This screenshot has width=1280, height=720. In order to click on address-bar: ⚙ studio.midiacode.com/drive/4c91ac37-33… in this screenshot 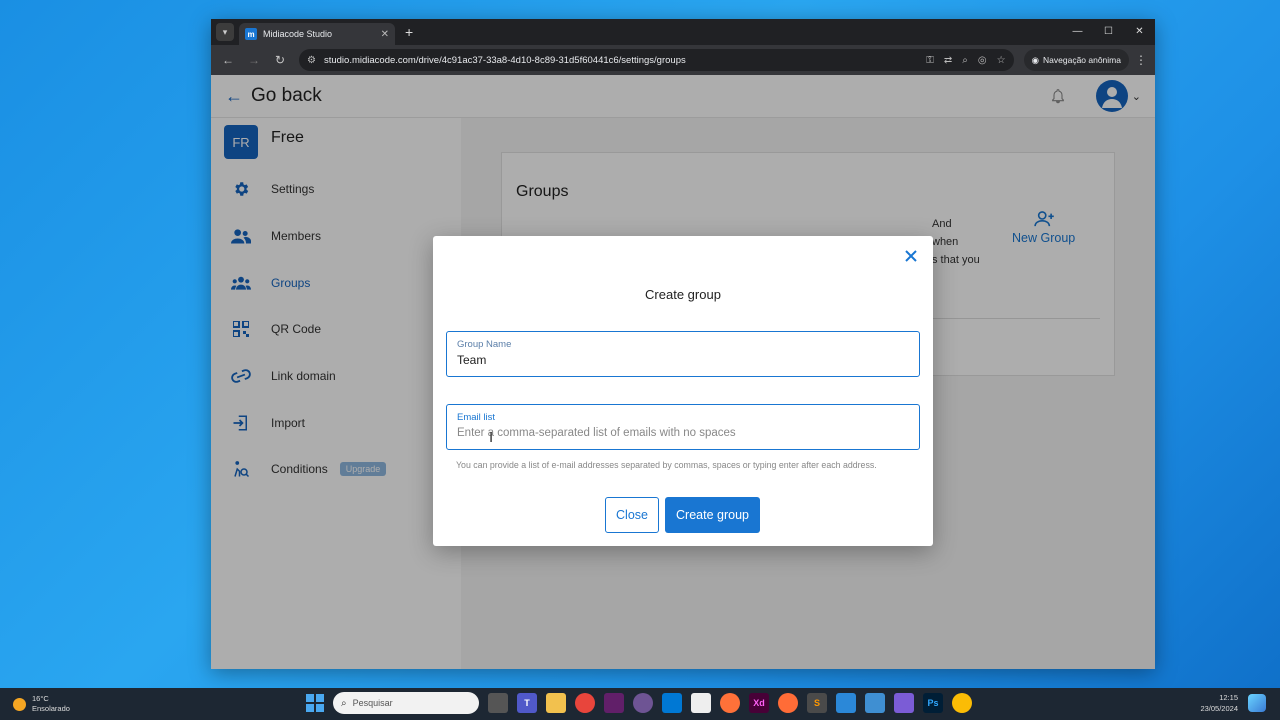, I will do `click(656, 60)`.